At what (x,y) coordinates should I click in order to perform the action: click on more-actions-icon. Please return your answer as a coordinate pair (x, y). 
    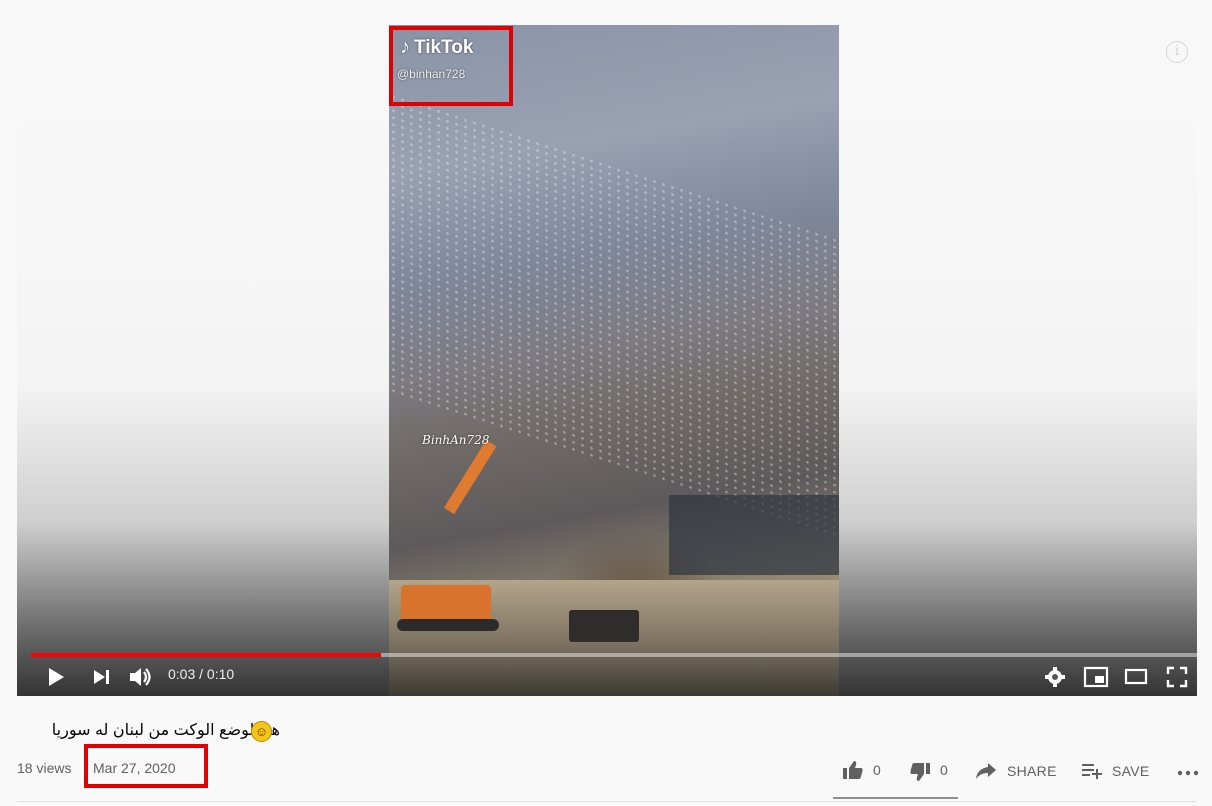
    Looking at the image, I should click on (1188, 773).